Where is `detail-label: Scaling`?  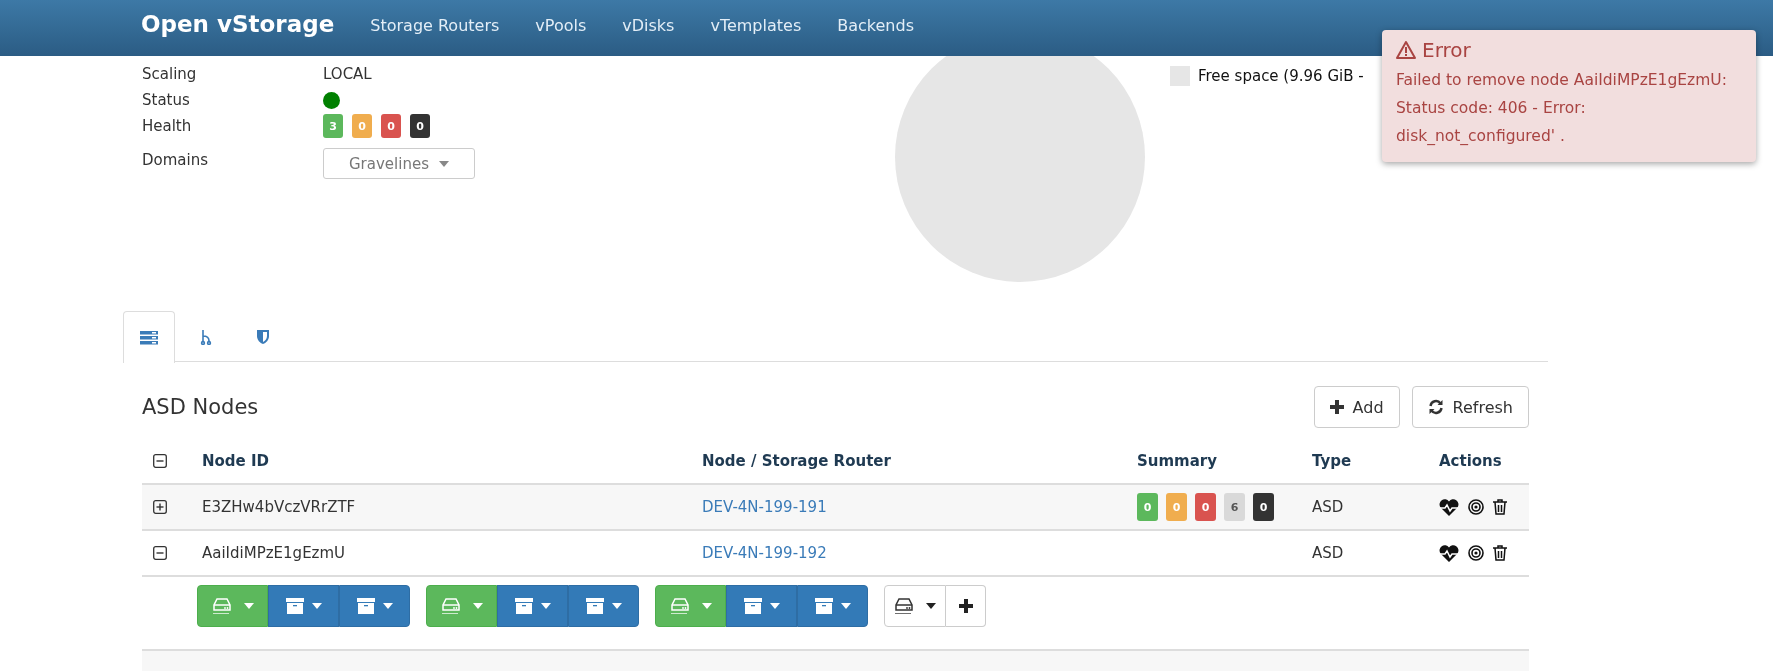 detail-label: Scaling is located at coordinates (170, 74).